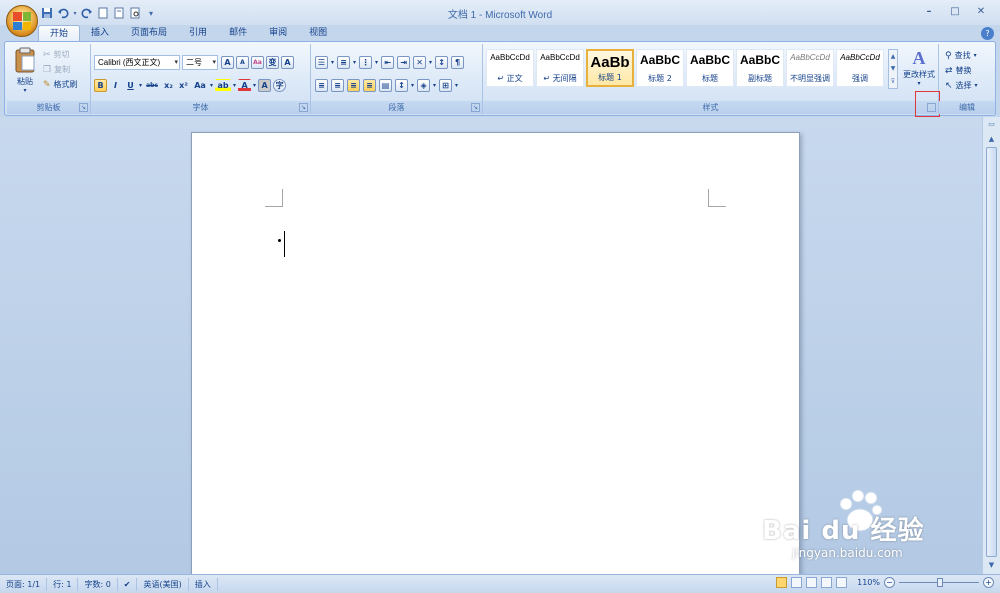  Describe the element at coordinates (991, 566) in the screenshot. I see `scroll-down-arrow: ▼` at that location.